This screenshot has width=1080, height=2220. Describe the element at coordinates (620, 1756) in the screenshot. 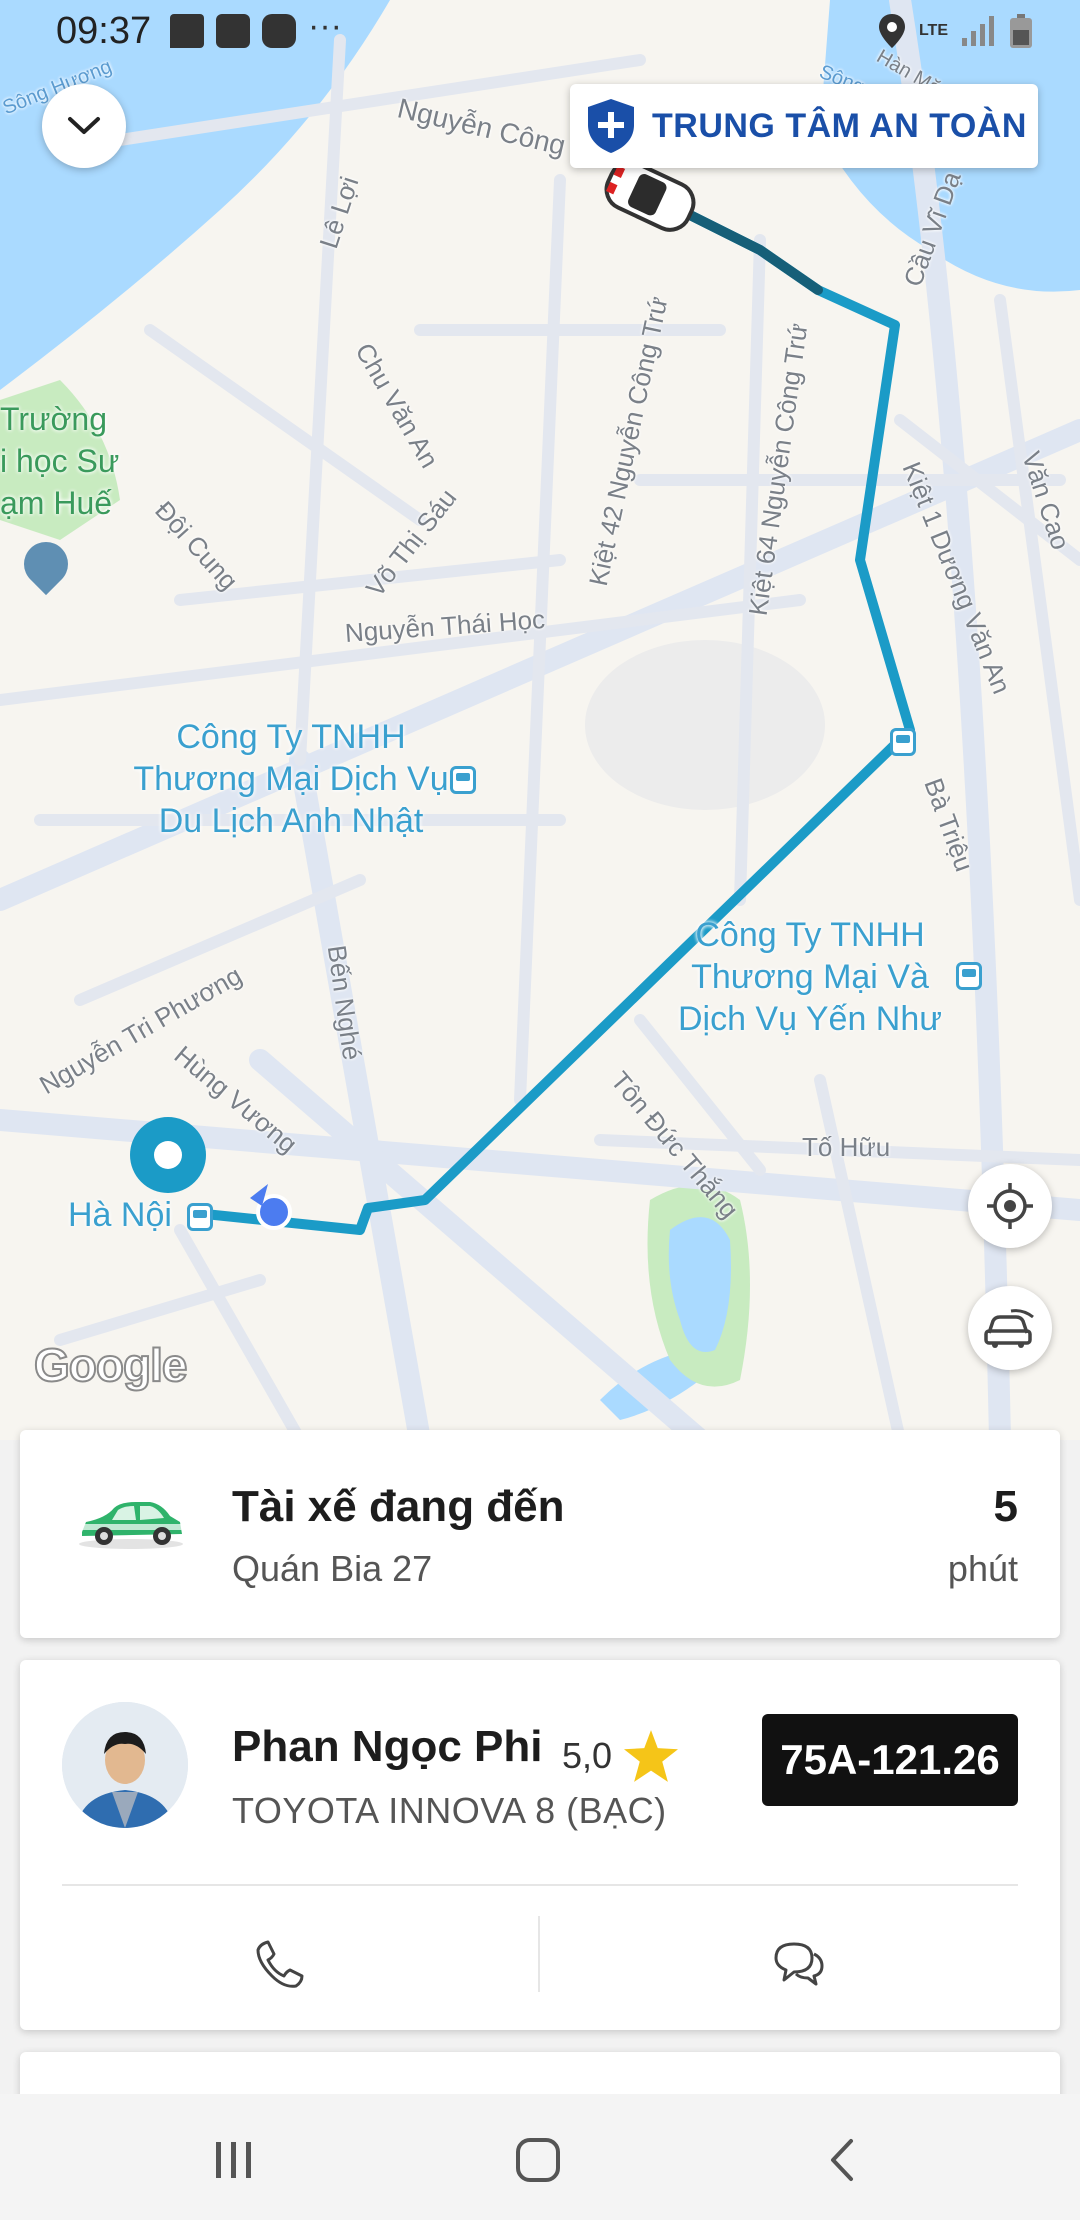

I see `driver-rating: 5,0` at that location.